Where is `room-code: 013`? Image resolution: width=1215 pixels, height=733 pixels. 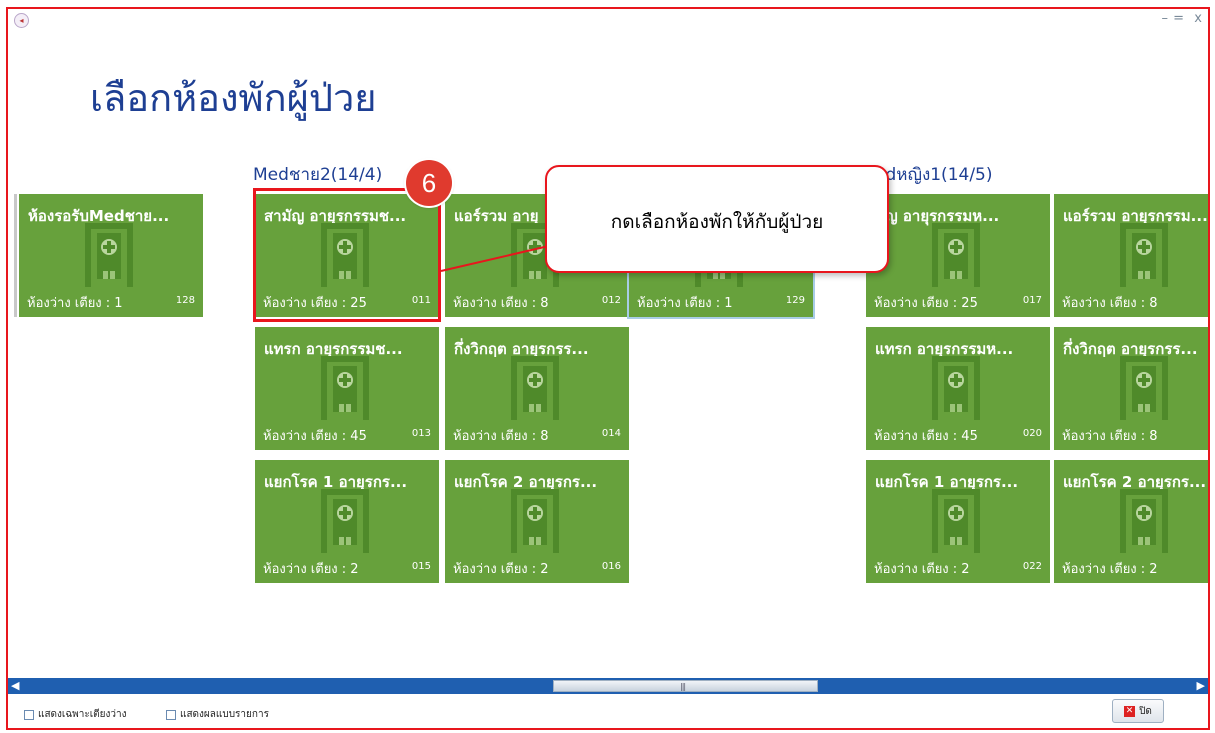
room-code: 013 is located at coordinates (421, 433).